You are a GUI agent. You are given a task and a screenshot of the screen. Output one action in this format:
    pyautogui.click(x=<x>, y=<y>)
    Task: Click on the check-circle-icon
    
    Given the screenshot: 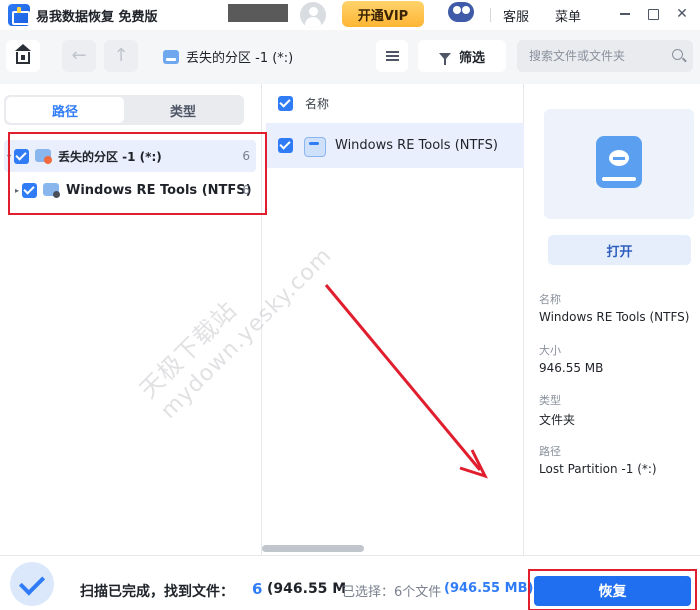 What is the action you would take?
    pyautogui.click(x=32, y=584)
    